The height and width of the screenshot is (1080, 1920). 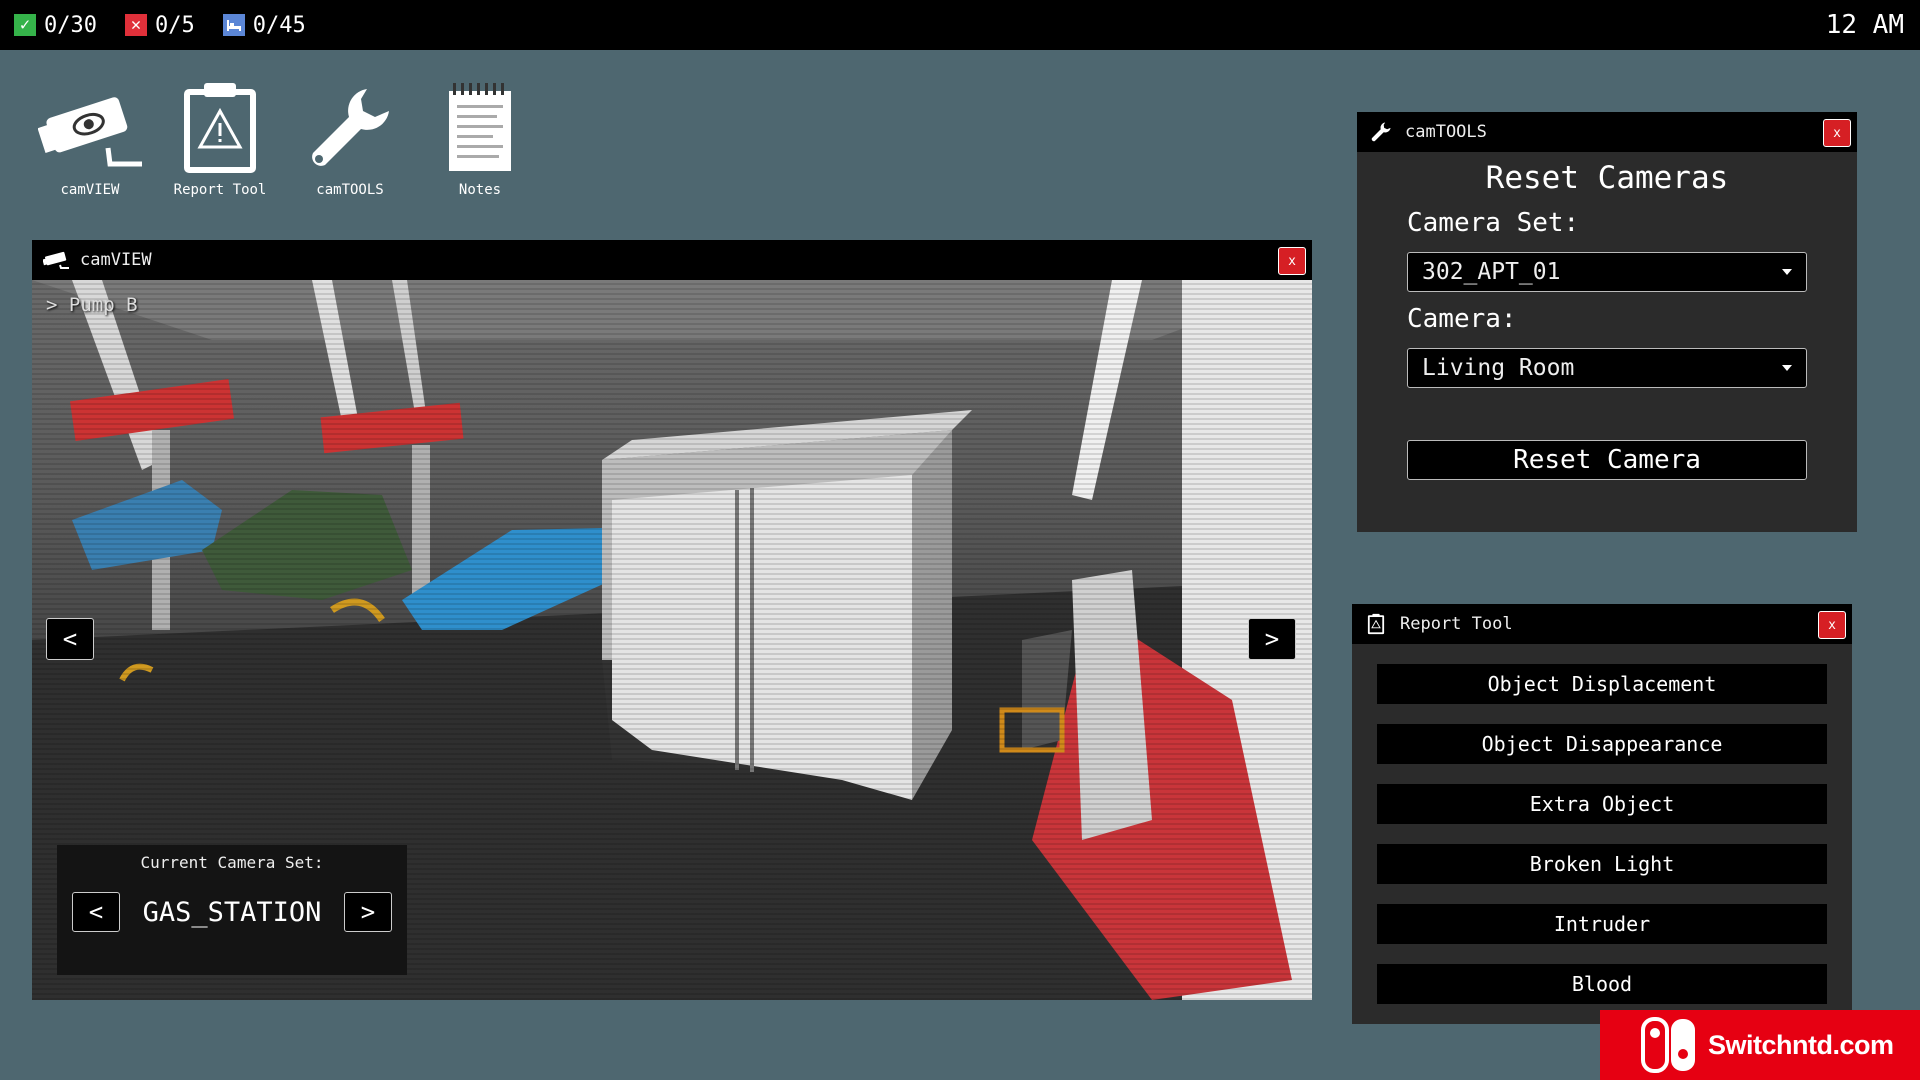 What do you see at coordinates (1607, 272) in the screenshot?
I see `camera-set-dropdown: 302_APT_01` at bounding box center [1607, 272].